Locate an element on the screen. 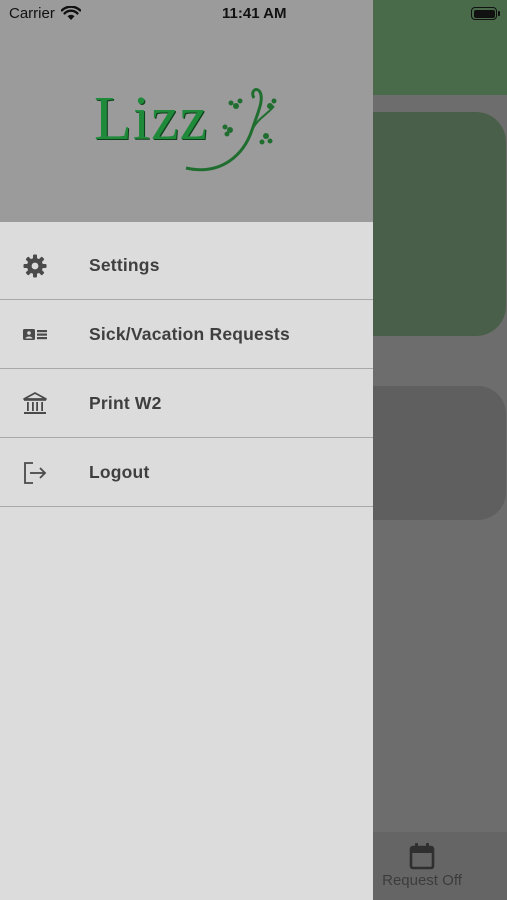 The image size is (507, 900). wifi-icon is located at coordinates (71, 13).